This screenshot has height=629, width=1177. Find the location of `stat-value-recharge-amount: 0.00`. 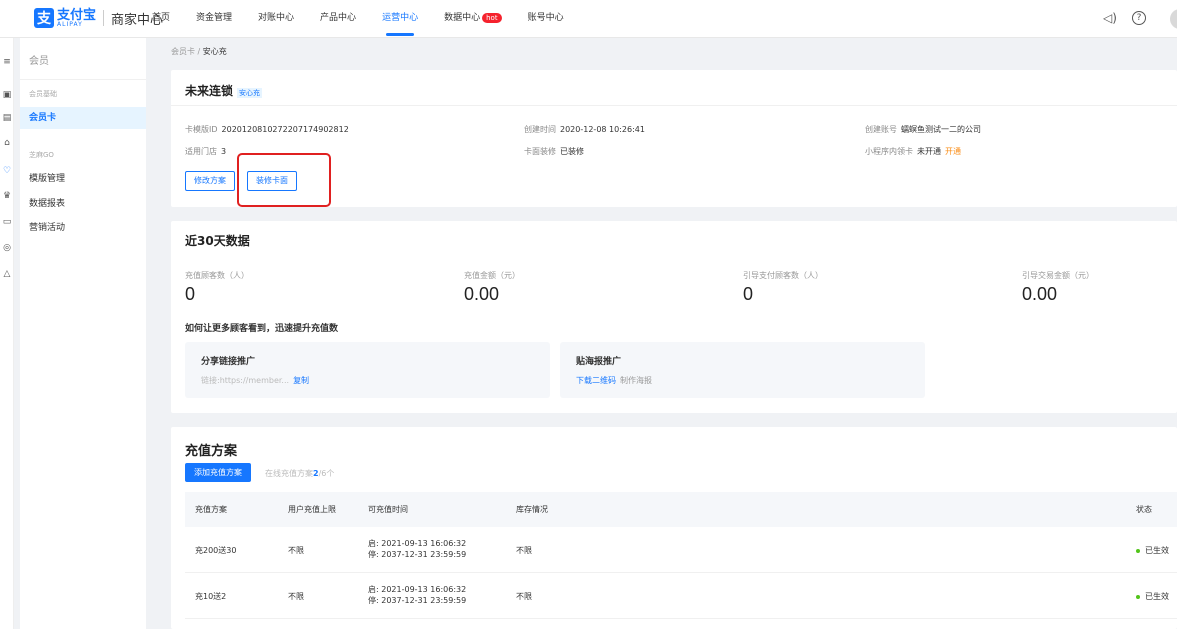

stat-value-recharge-amount: 0.00 is located at coordinates (482, 294).